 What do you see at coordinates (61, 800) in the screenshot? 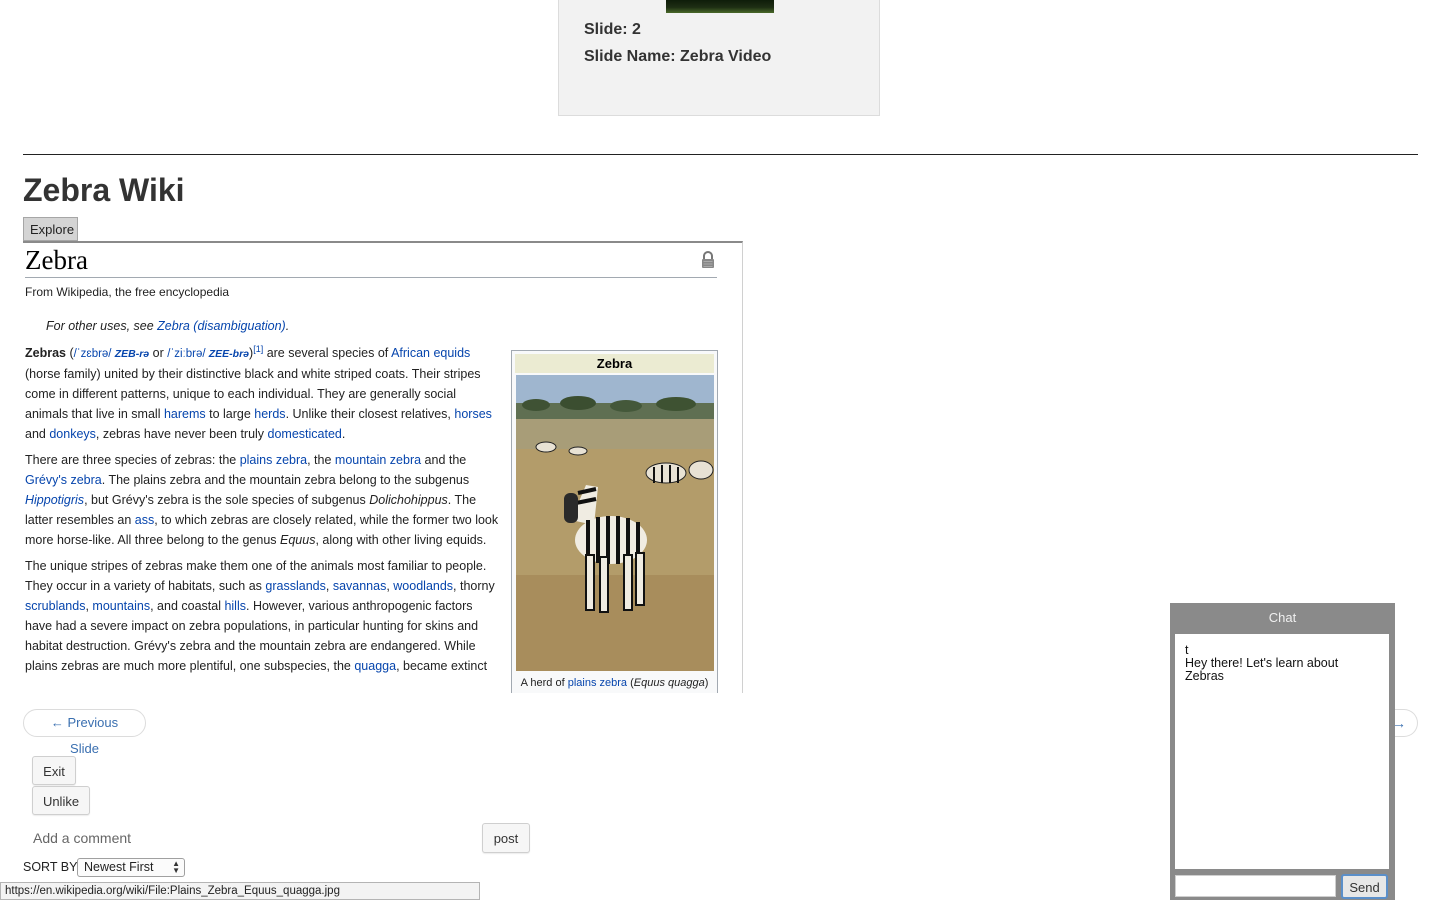
I see `unlike-button: Unlike` at bounding box center [61, 800].